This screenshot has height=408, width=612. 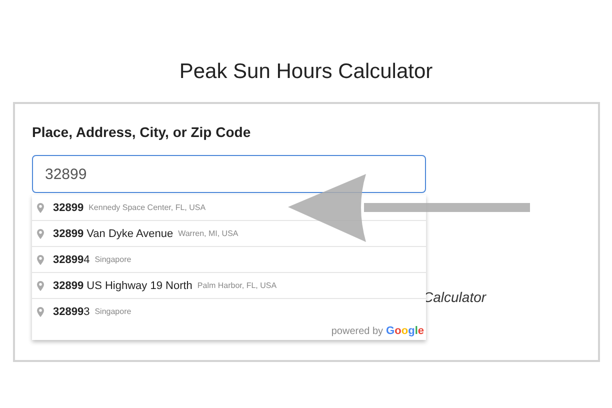 What do you see at coordinates (113, 234) in the screenshot?
I see `suggestion-main: 32899 Van Dyke Avenue` at bounding box center [113, 234].